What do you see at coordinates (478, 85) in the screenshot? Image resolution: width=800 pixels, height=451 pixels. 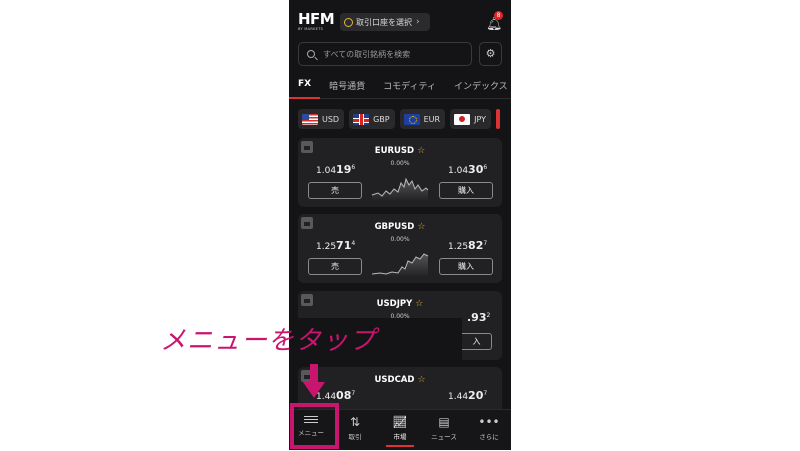 I see `tab-indices: インデックス` at bounding box center [478, 85].